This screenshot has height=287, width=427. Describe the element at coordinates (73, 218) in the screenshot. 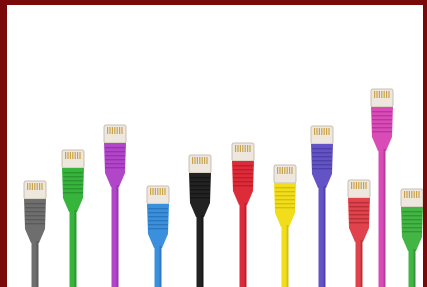

I see `cable-green` at that location.